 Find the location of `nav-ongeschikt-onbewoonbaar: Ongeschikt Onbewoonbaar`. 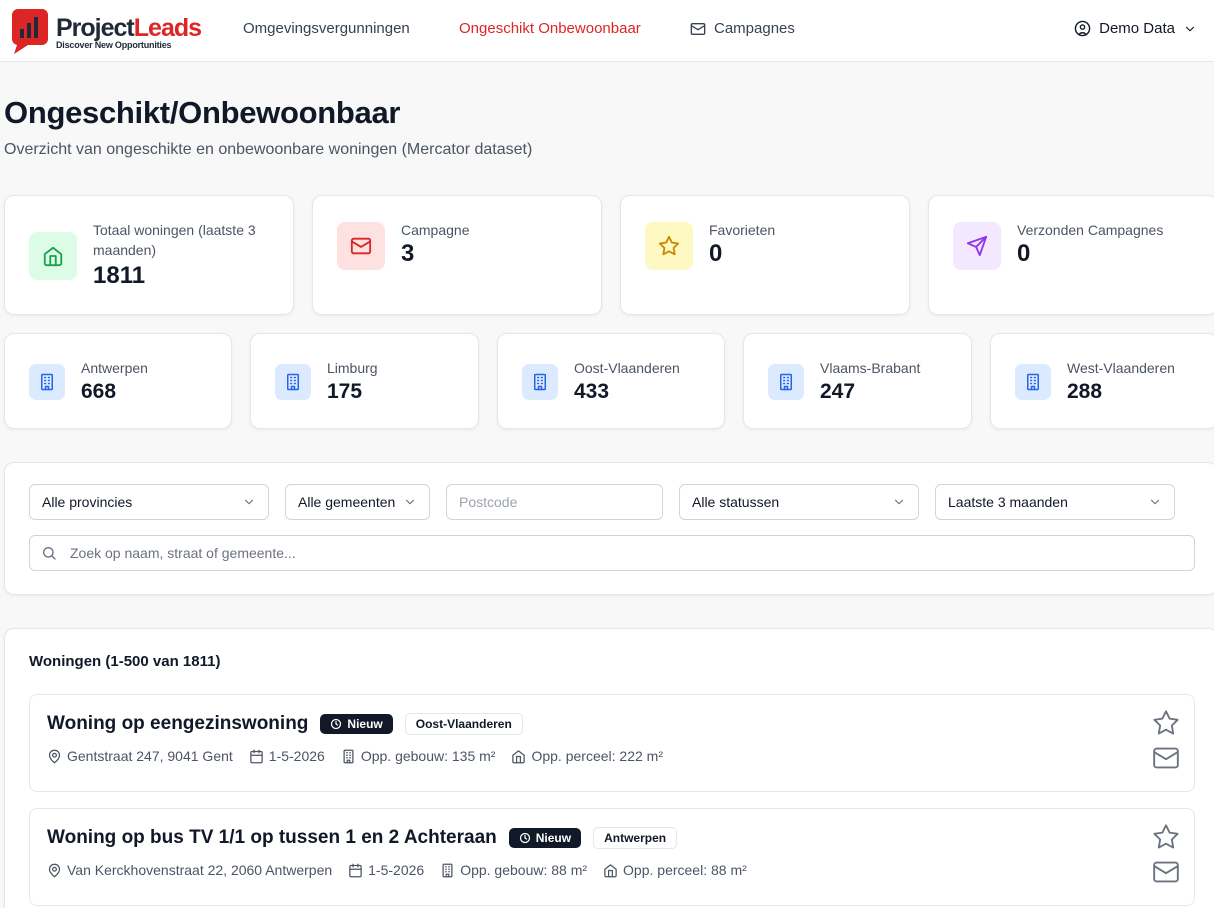

nav-ongeschikt-onbewoonbaar: Ongeschikt Onbewoonbaar is located at coordinates (550, 29).